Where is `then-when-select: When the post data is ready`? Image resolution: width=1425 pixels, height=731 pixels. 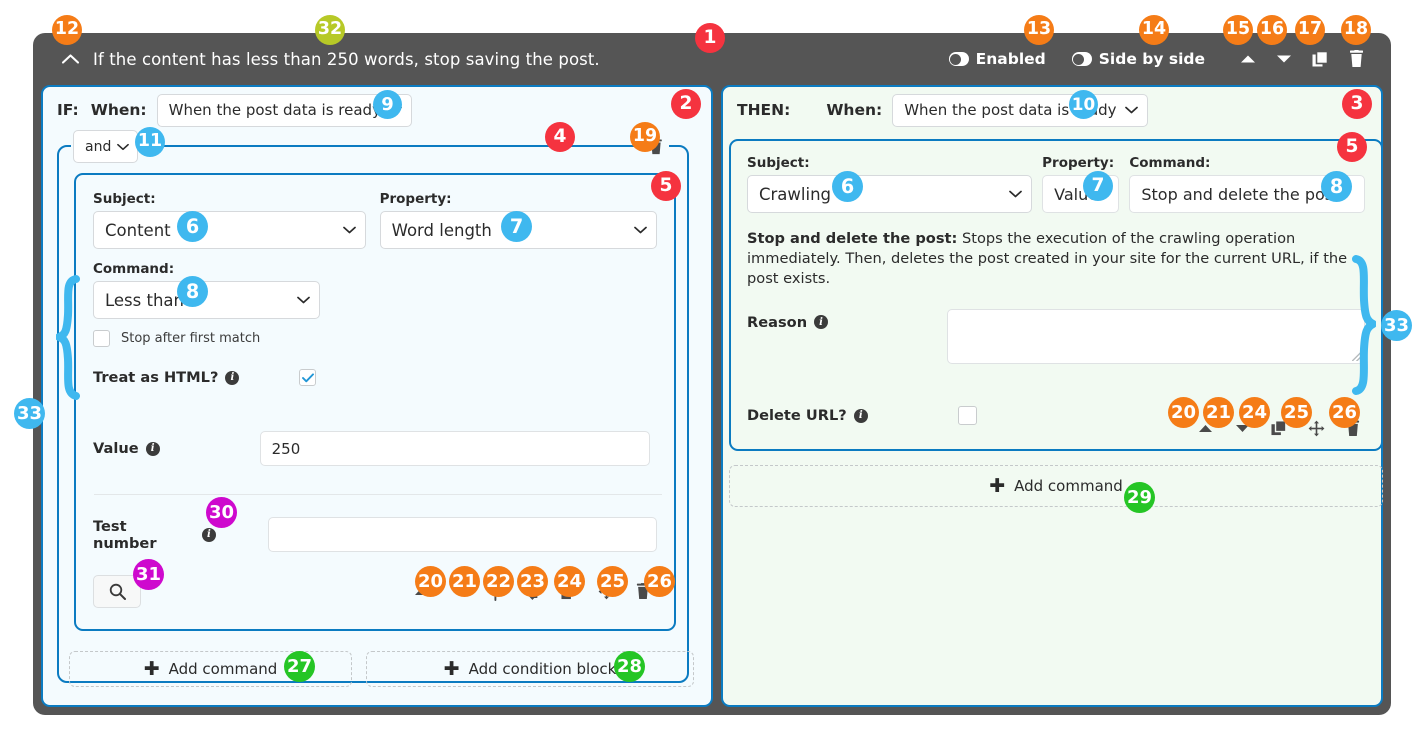 then-when-select: When the post data is ready is located at coordinates (1020, 110).